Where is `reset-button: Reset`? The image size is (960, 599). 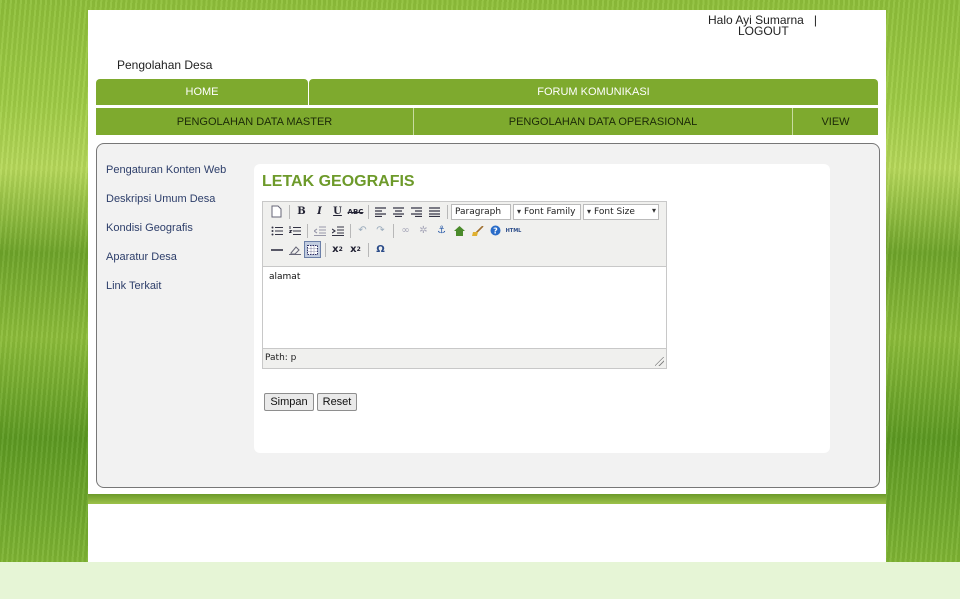 reset-button: Reset is located at coordinates (337, 402).